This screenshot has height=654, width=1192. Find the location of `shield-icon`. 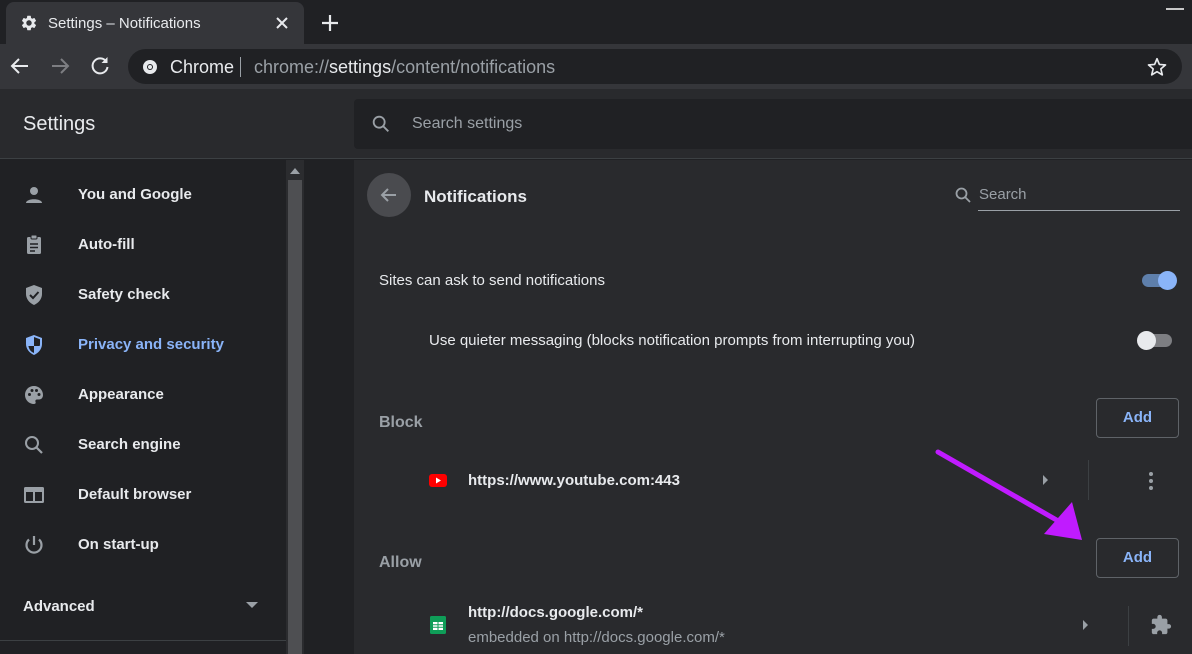

shield-icon is located at coordinates (34, 345).